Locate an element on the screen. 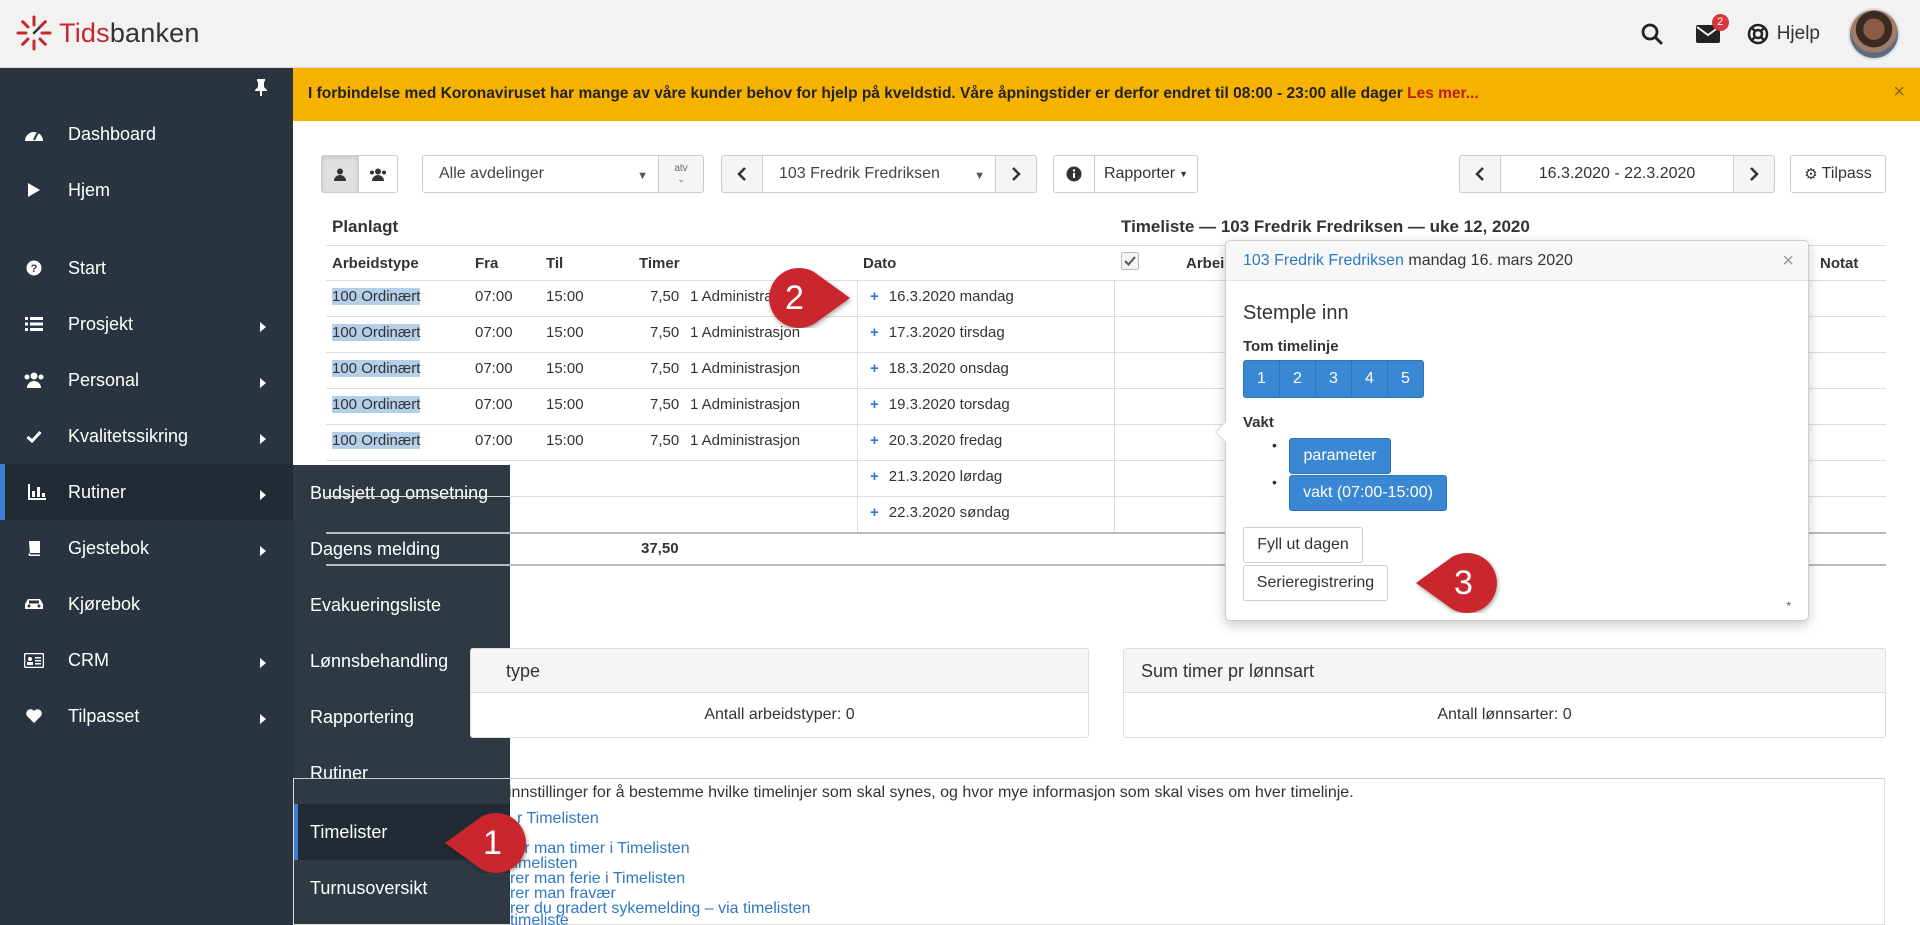  alert-close-icon: × is located at coordinates (1899, 92).